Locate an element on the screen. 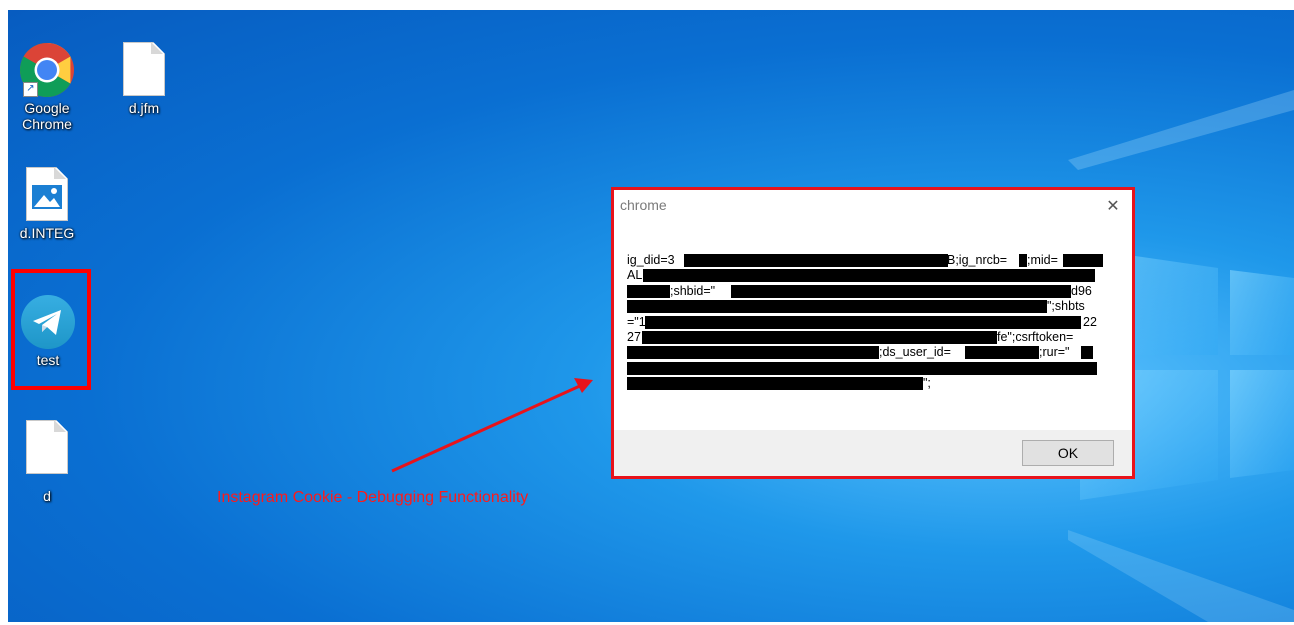 This screenshot has width=1294, height=625. message-text: ig_did=3 is located at coordinates (651, 260).